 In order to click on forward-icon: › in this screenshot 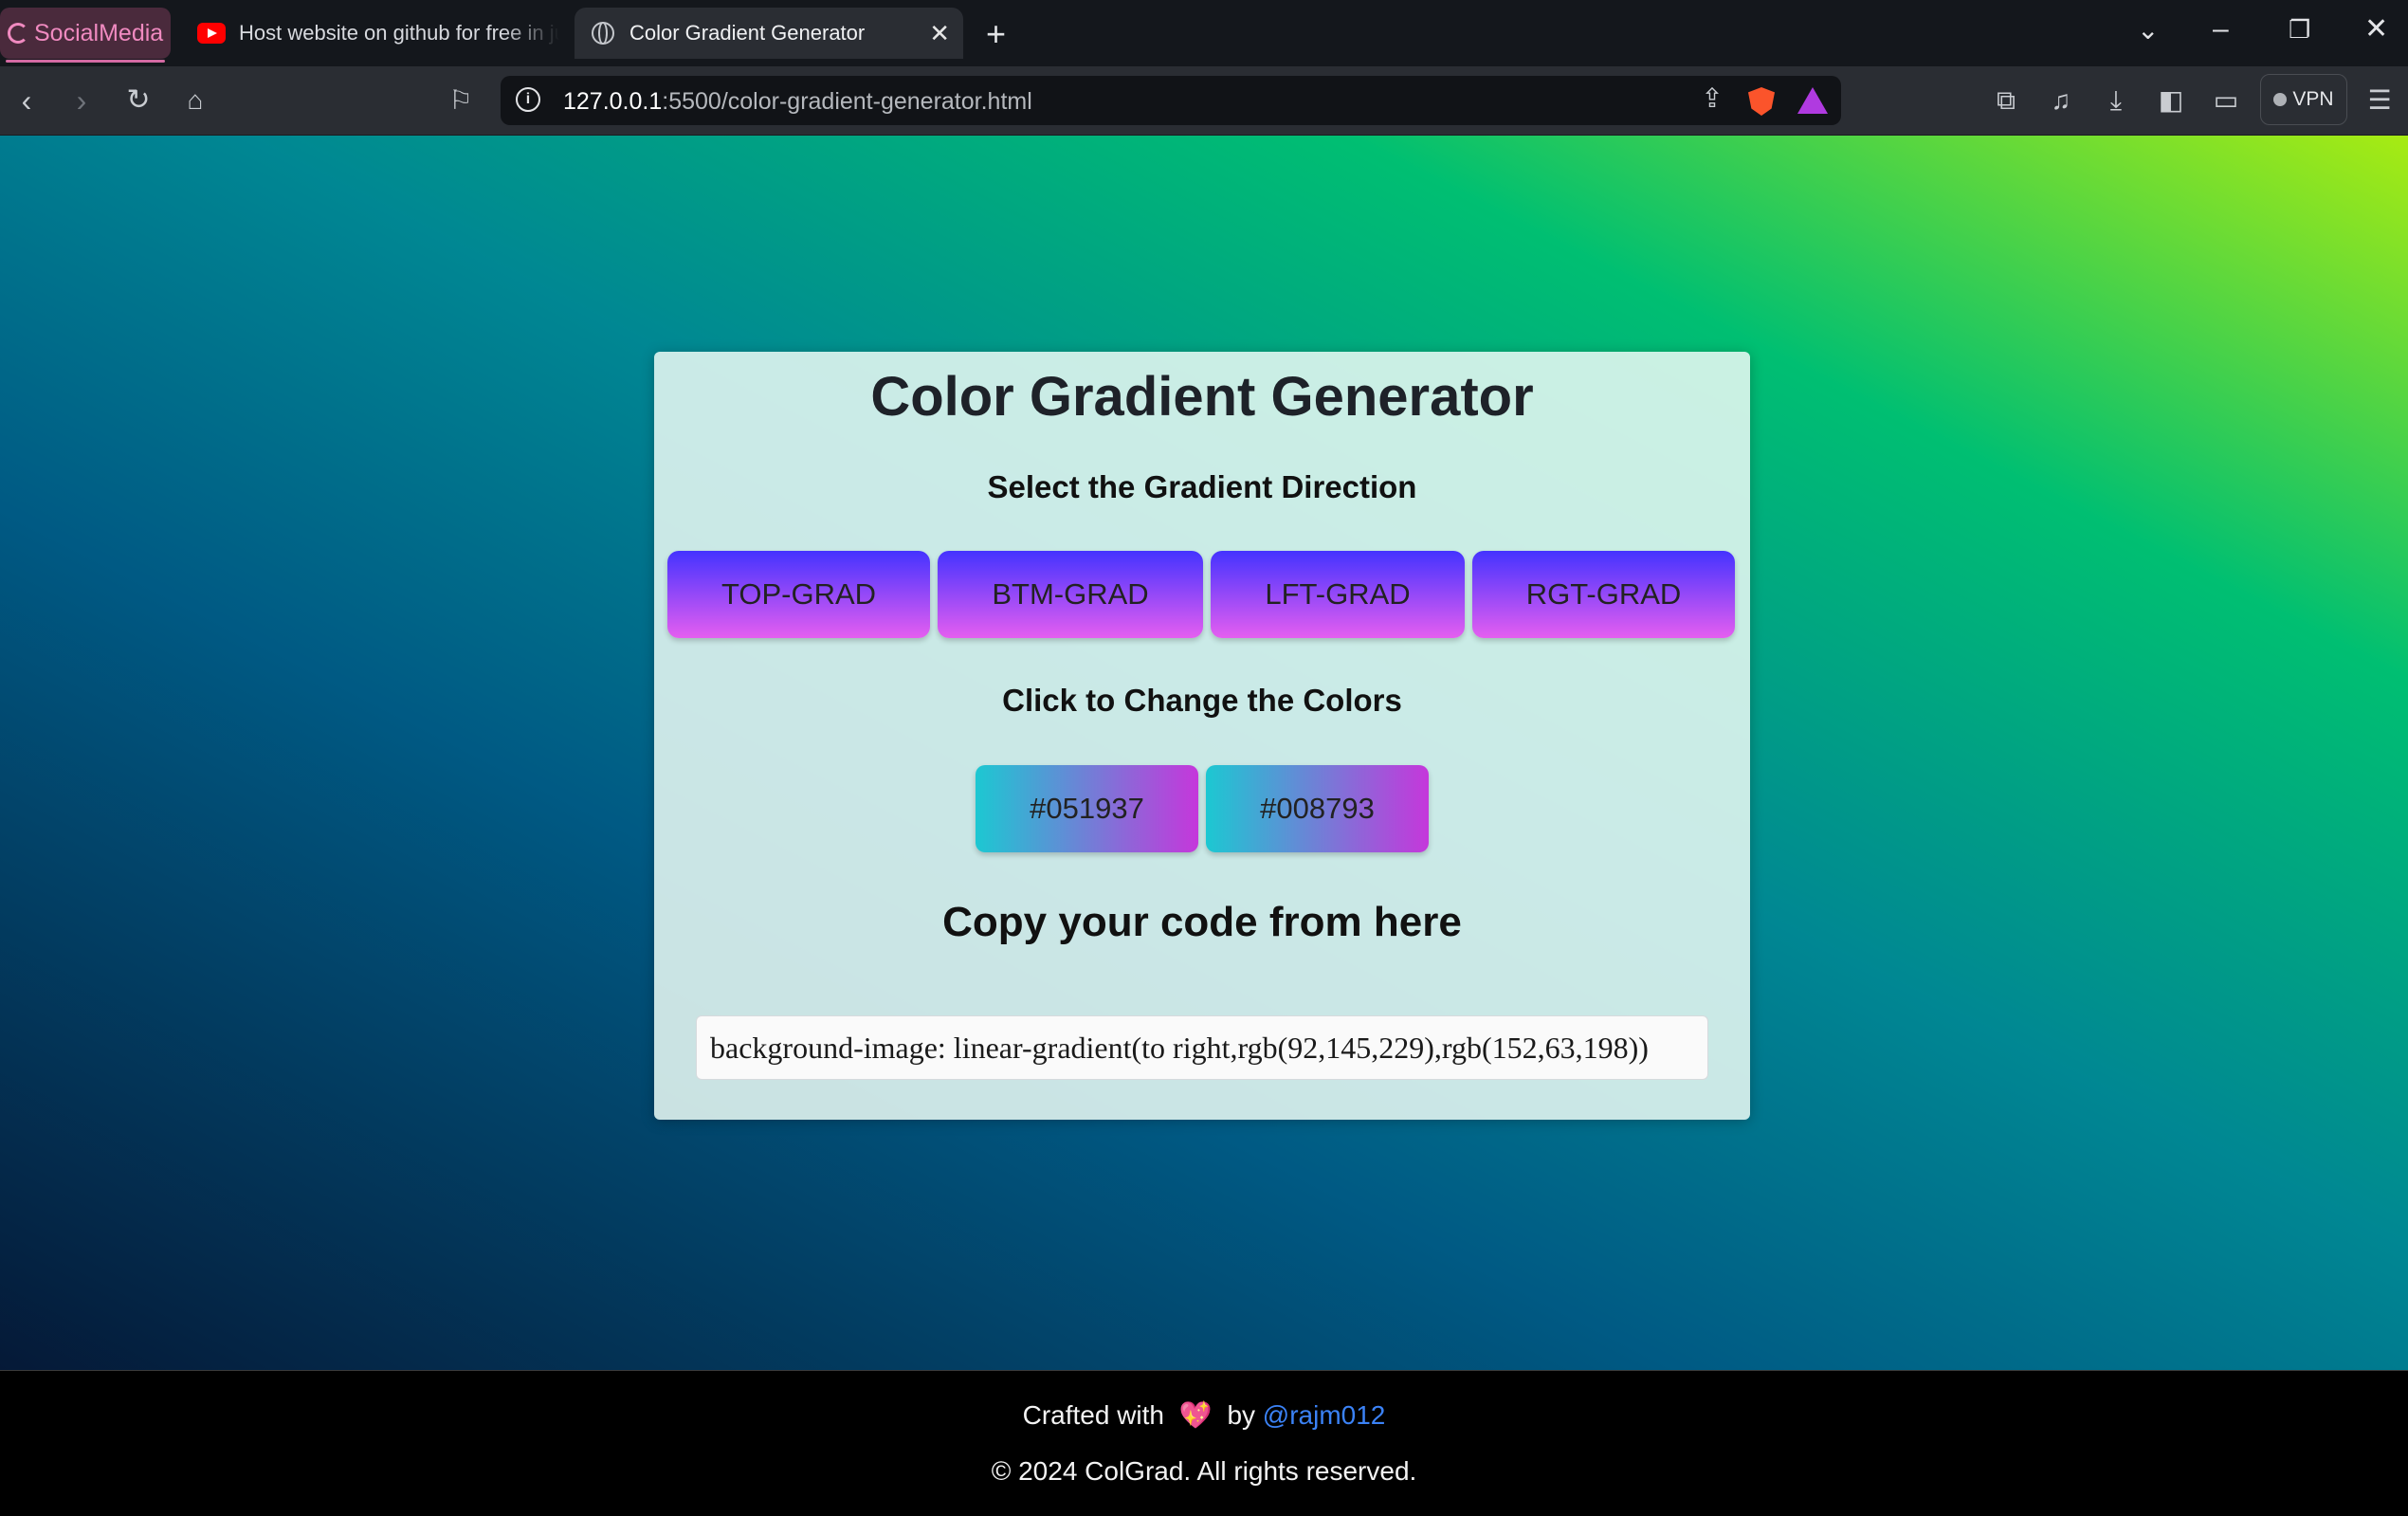, I will do `click(81, 100)`.